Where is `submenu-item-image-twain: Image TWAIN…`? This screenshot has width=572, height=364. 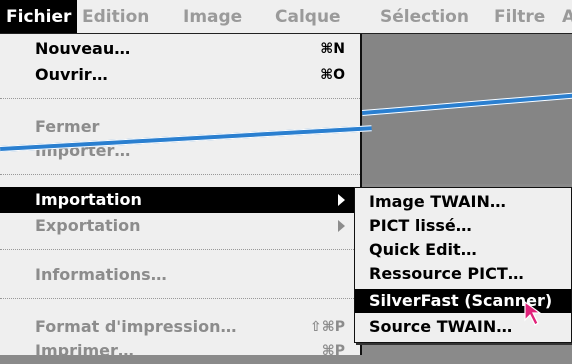
submenu-item-image-twain: Image TWAIN… is located at coordinates (463, 202).